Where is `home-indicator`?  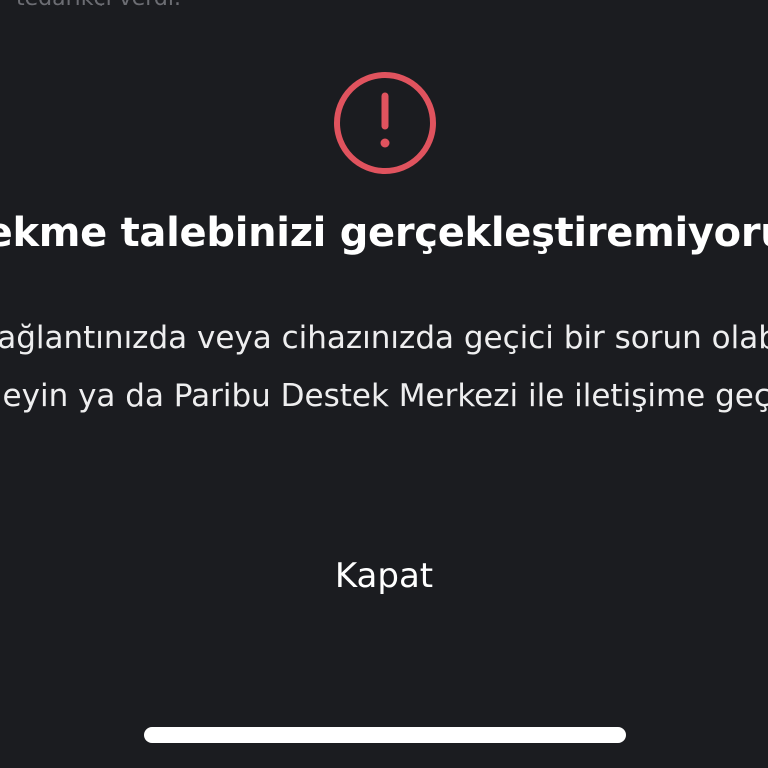
home-indicator is located at coordinates (385, 735).